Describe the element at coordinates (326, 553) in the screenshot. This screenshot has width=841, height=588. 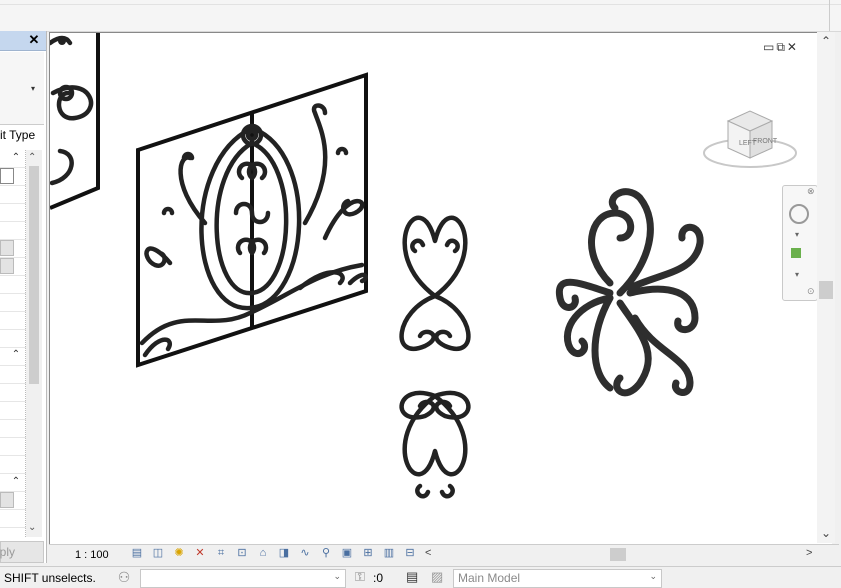
I see `worksharing-display-icon: ⚲` at that location.